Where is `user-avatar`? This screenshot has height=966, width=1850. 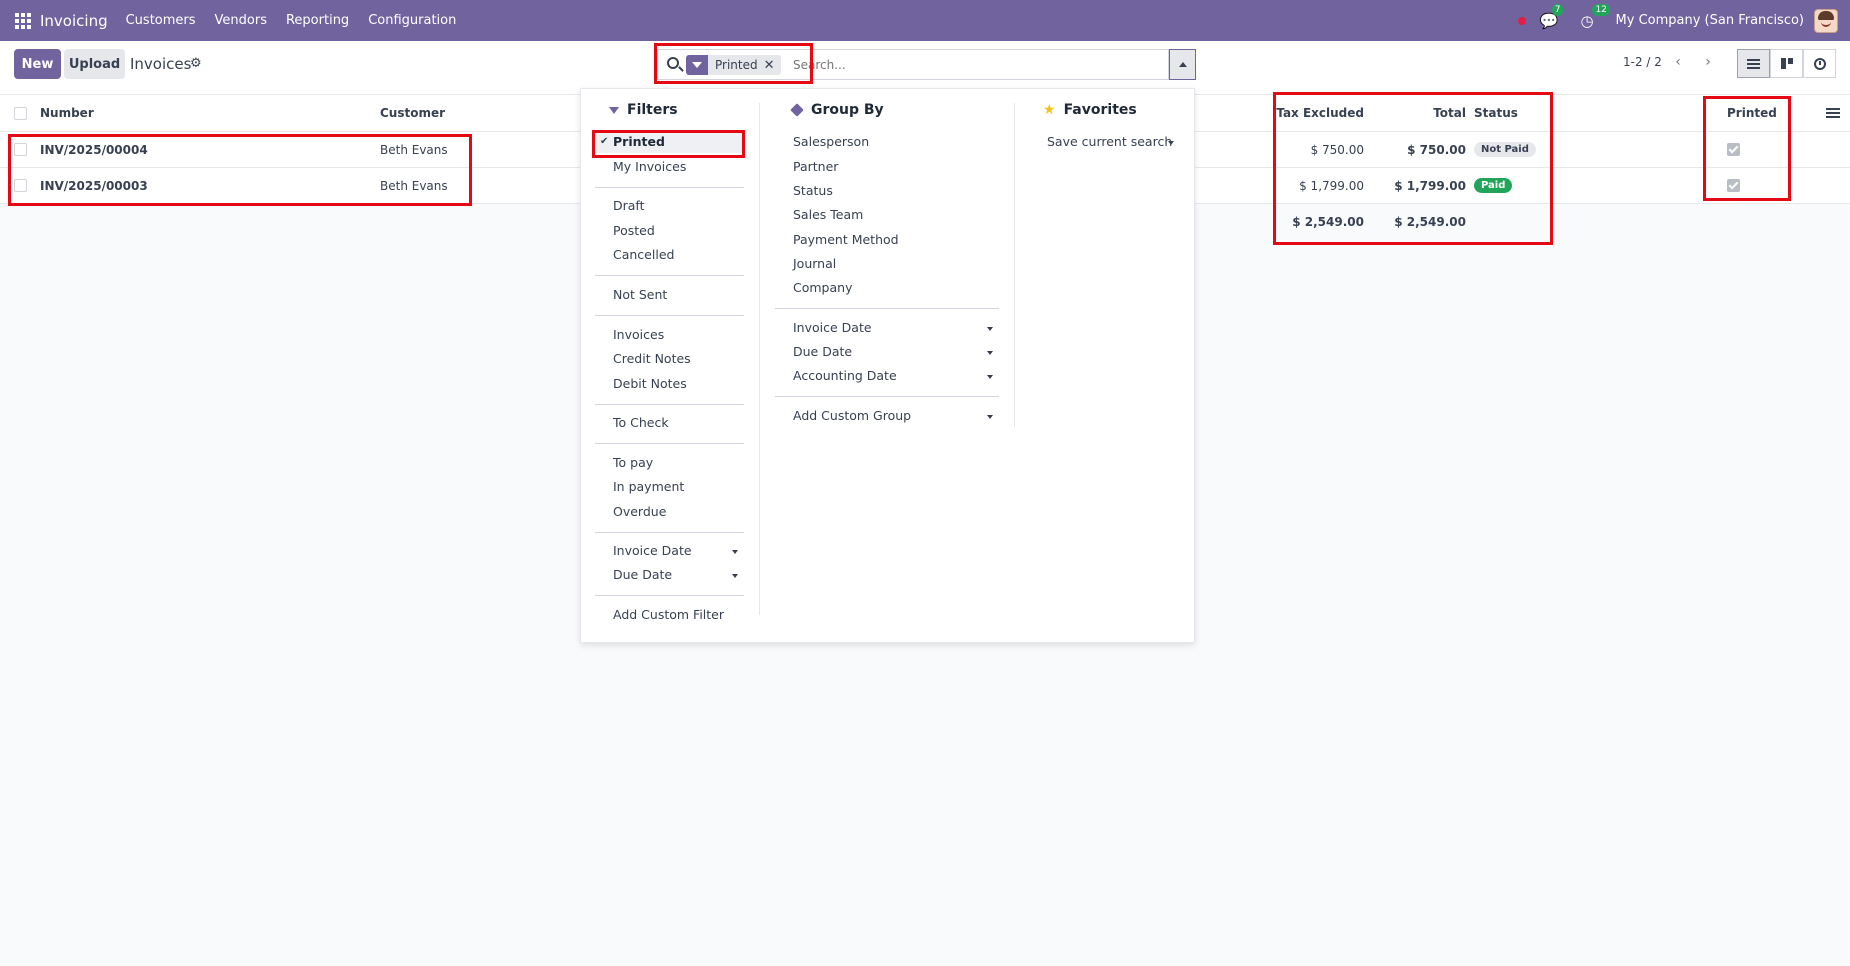
user-avatar is located at coordinates (1826, 20).